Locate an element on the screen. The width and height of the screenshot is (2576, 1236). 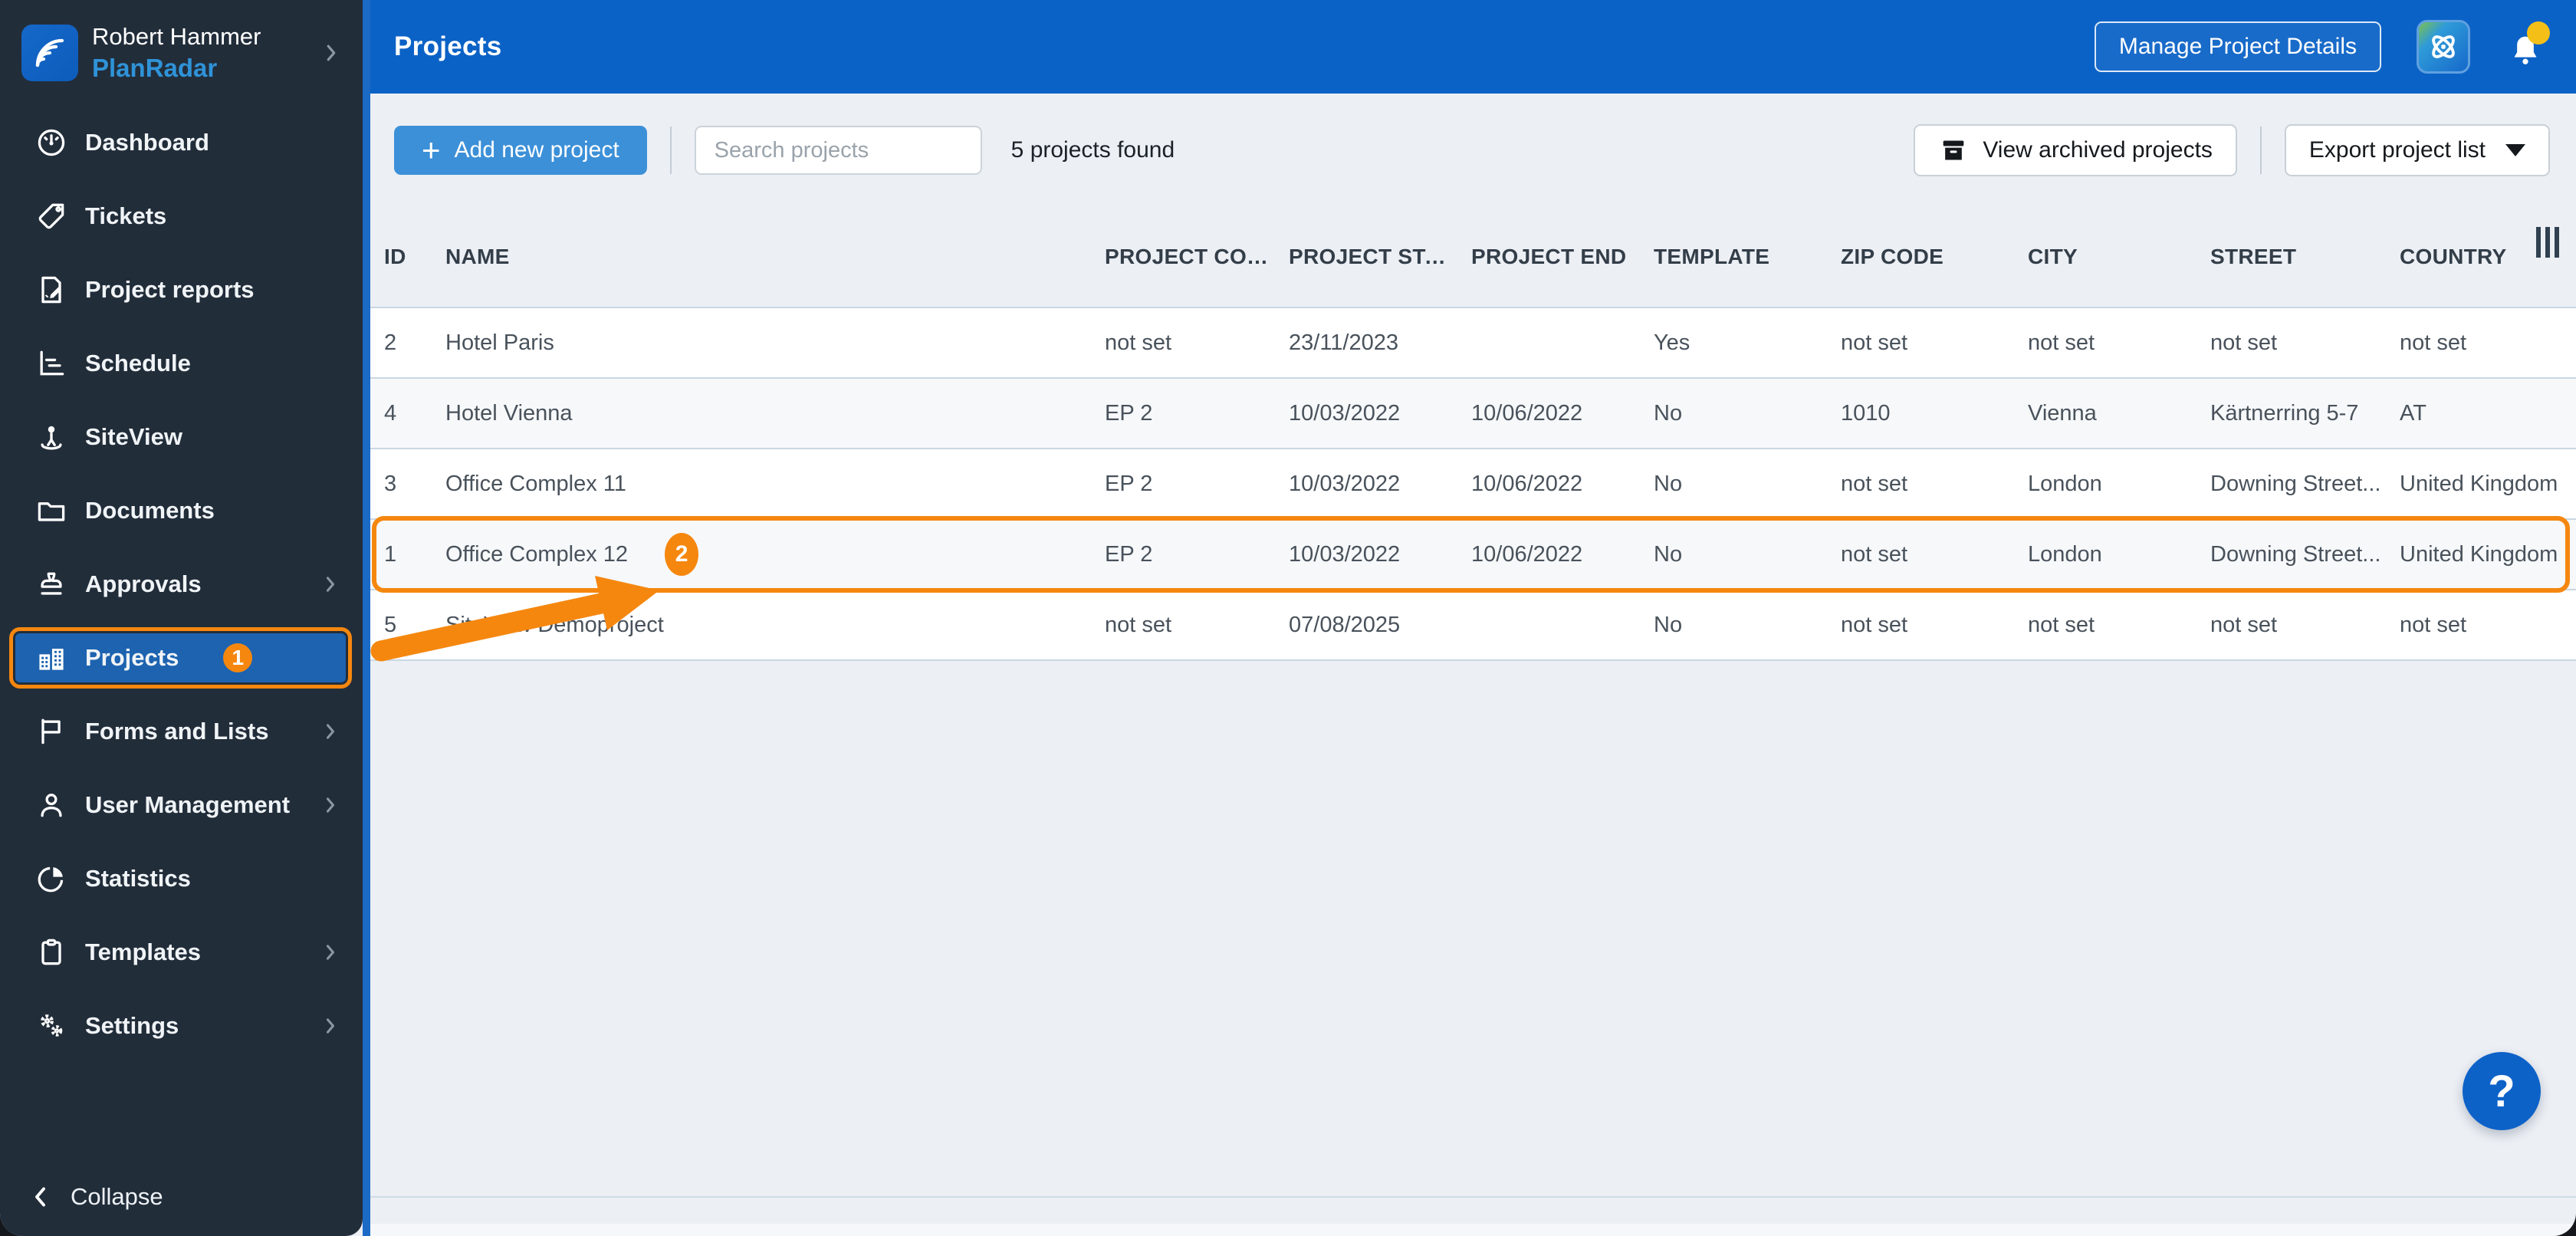
gears-icon is located at coordinates (51, 1026).